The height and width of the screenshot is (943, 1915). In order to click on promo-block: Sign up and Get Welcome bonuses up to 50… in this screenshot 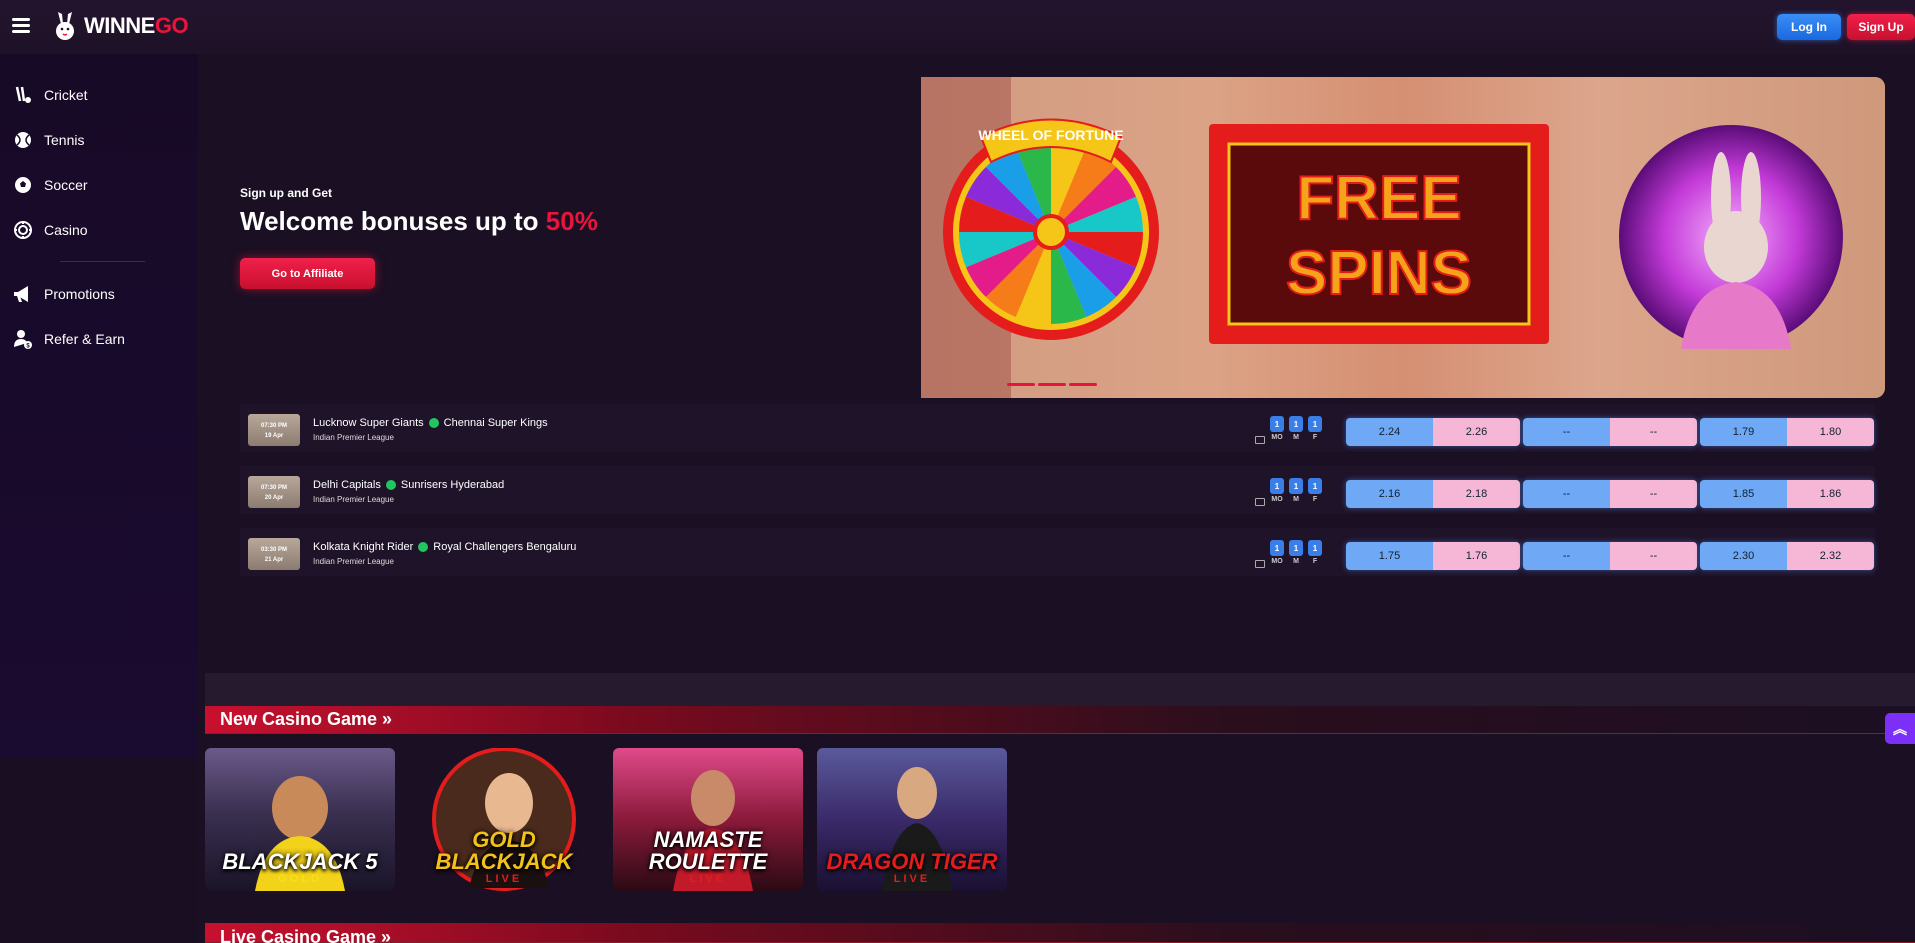, I will do `click(419, 211)`.